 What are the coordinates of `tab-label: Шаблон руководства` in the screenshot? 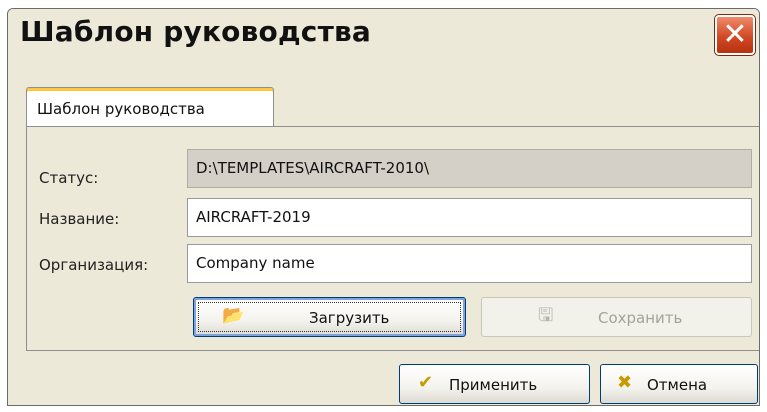 It's located at (121, 109).